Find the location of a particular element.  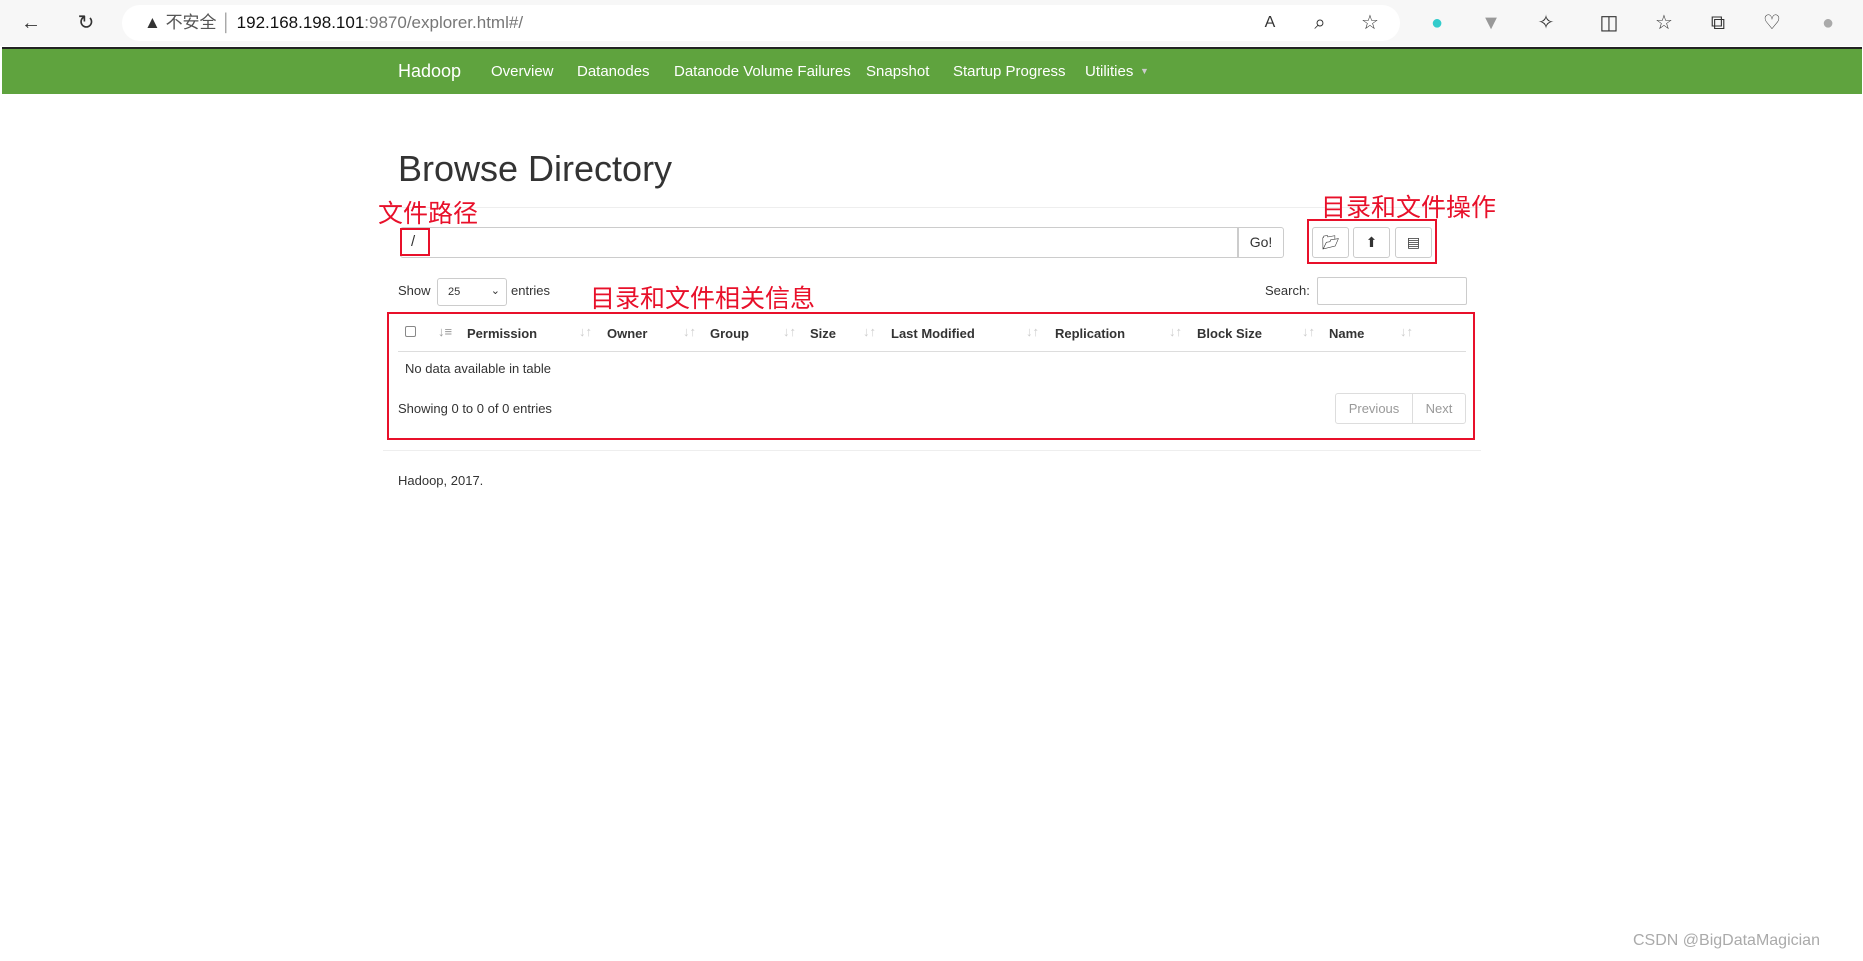

annotation-info: 目录和文件相关信息 is located at coordinates (703, 299).